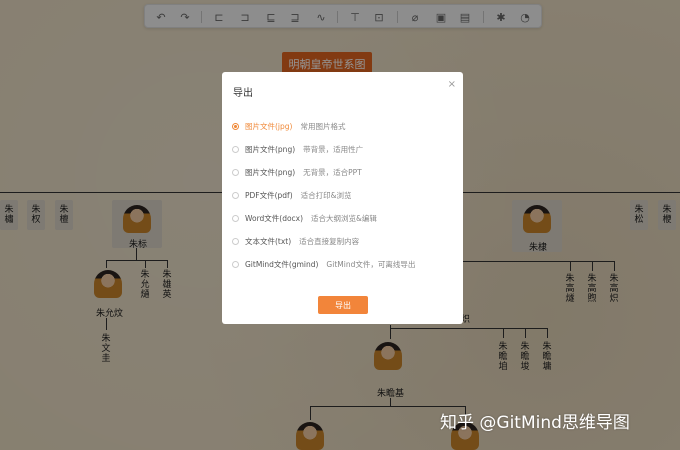 The image size is (680, 450). Describe the element at coordinates (297, 172) in the screenshot. I see `export-option-png-transparent: 图片文件(png) 无背景，适合PPT` at that location.